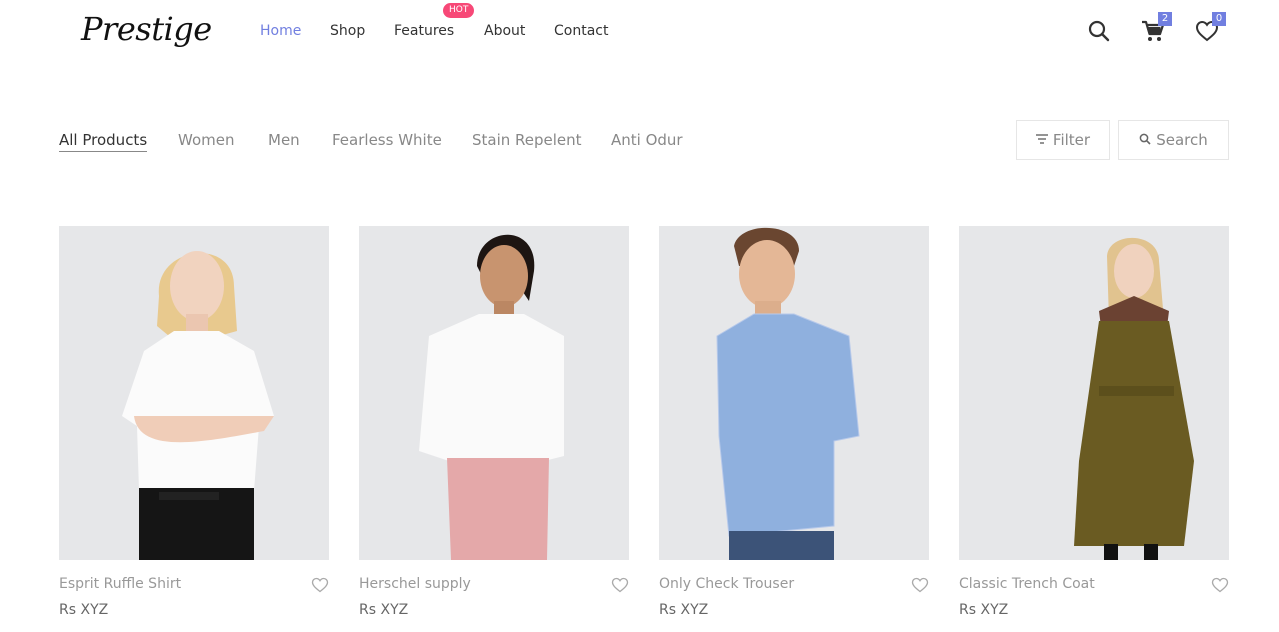 Image resolution: width=1279 pixels, height=632 pixels. Describe the element at coordinates (1027, 584) in the screenshot. I see `product-name: Classic Trench Coat` at that location.